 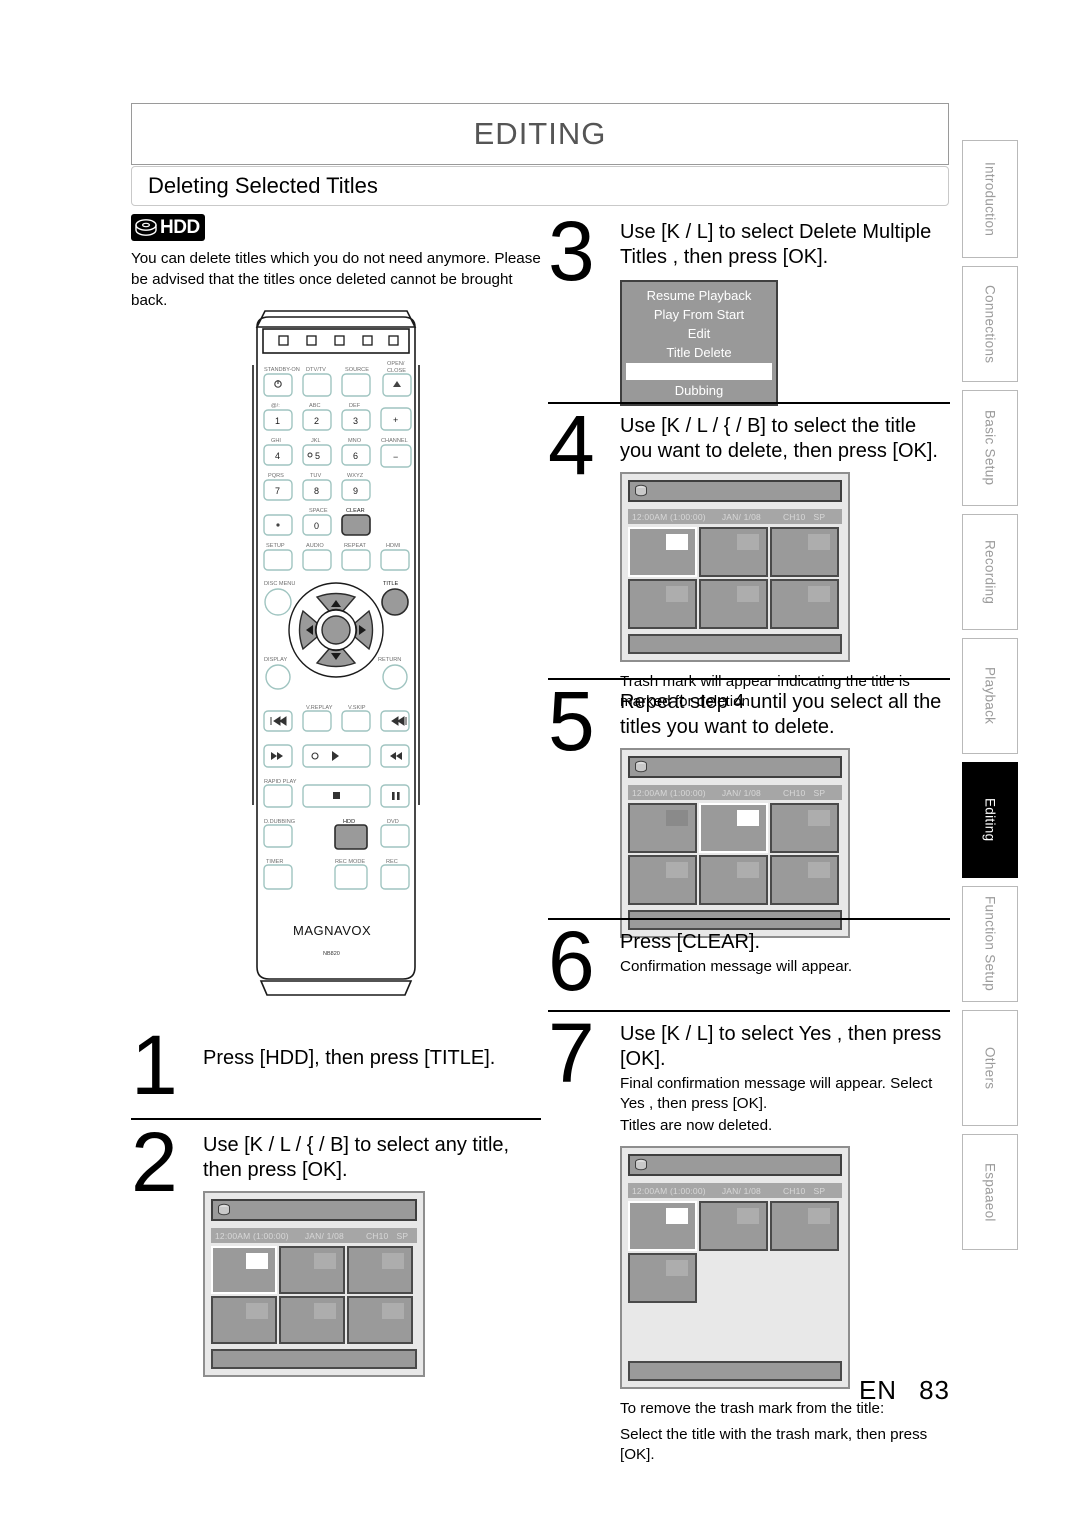 What do you see at coordinates (147, 228) in the screenshot?
I see `hdd-disc-icon` at bounding box center [147, 228].